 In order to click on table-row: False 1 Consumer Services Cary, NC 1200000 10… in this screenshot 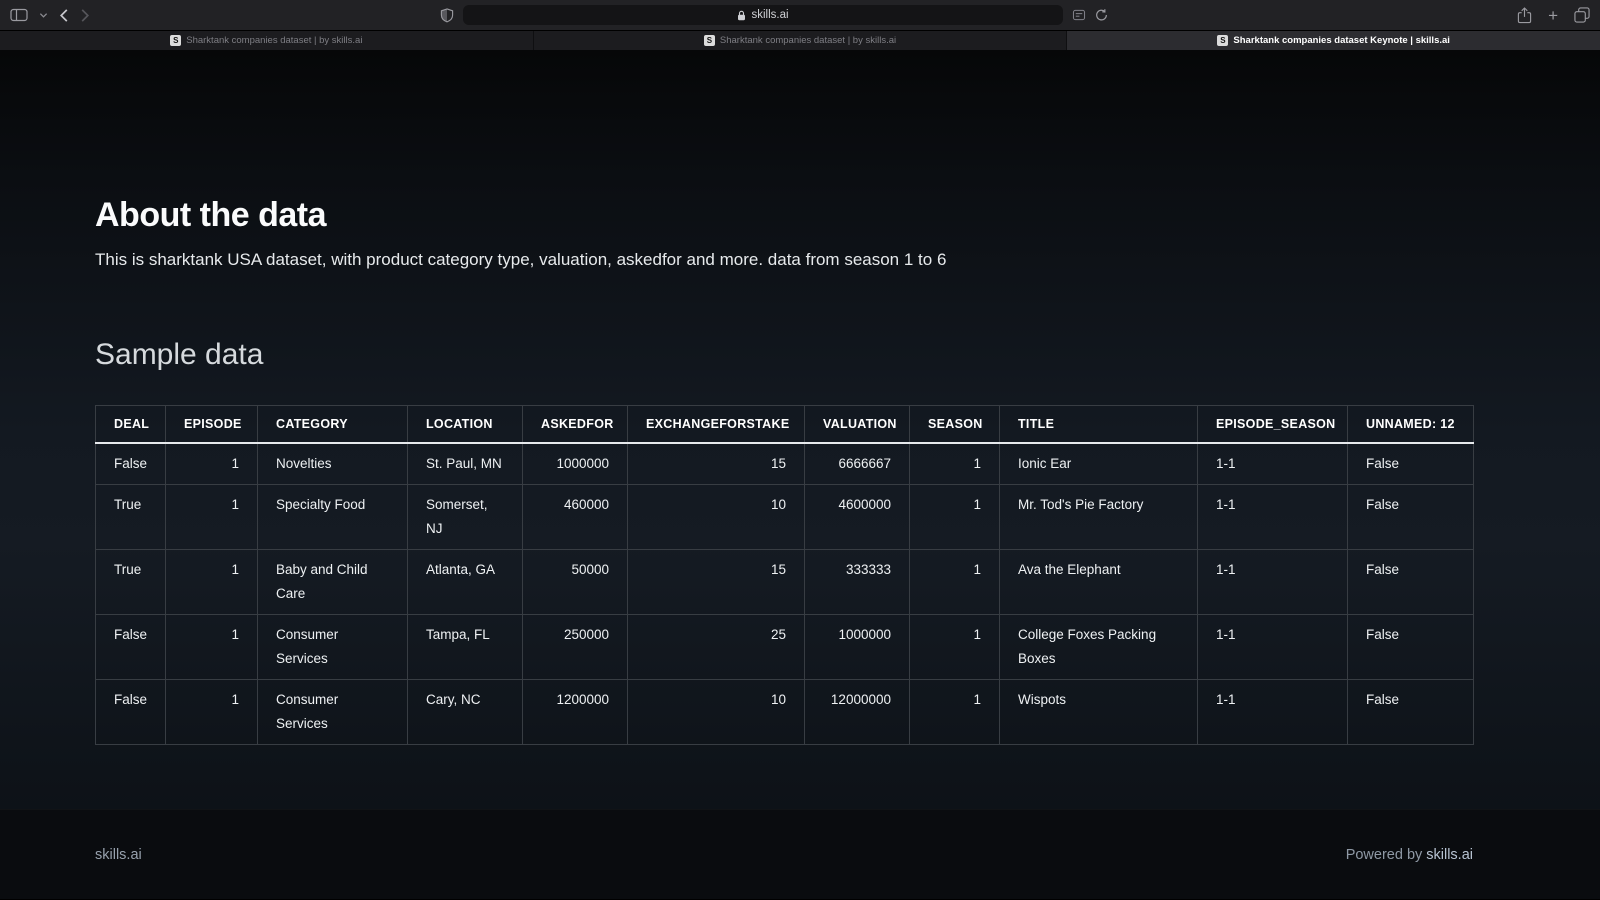, I will do `click(784, 712)`.